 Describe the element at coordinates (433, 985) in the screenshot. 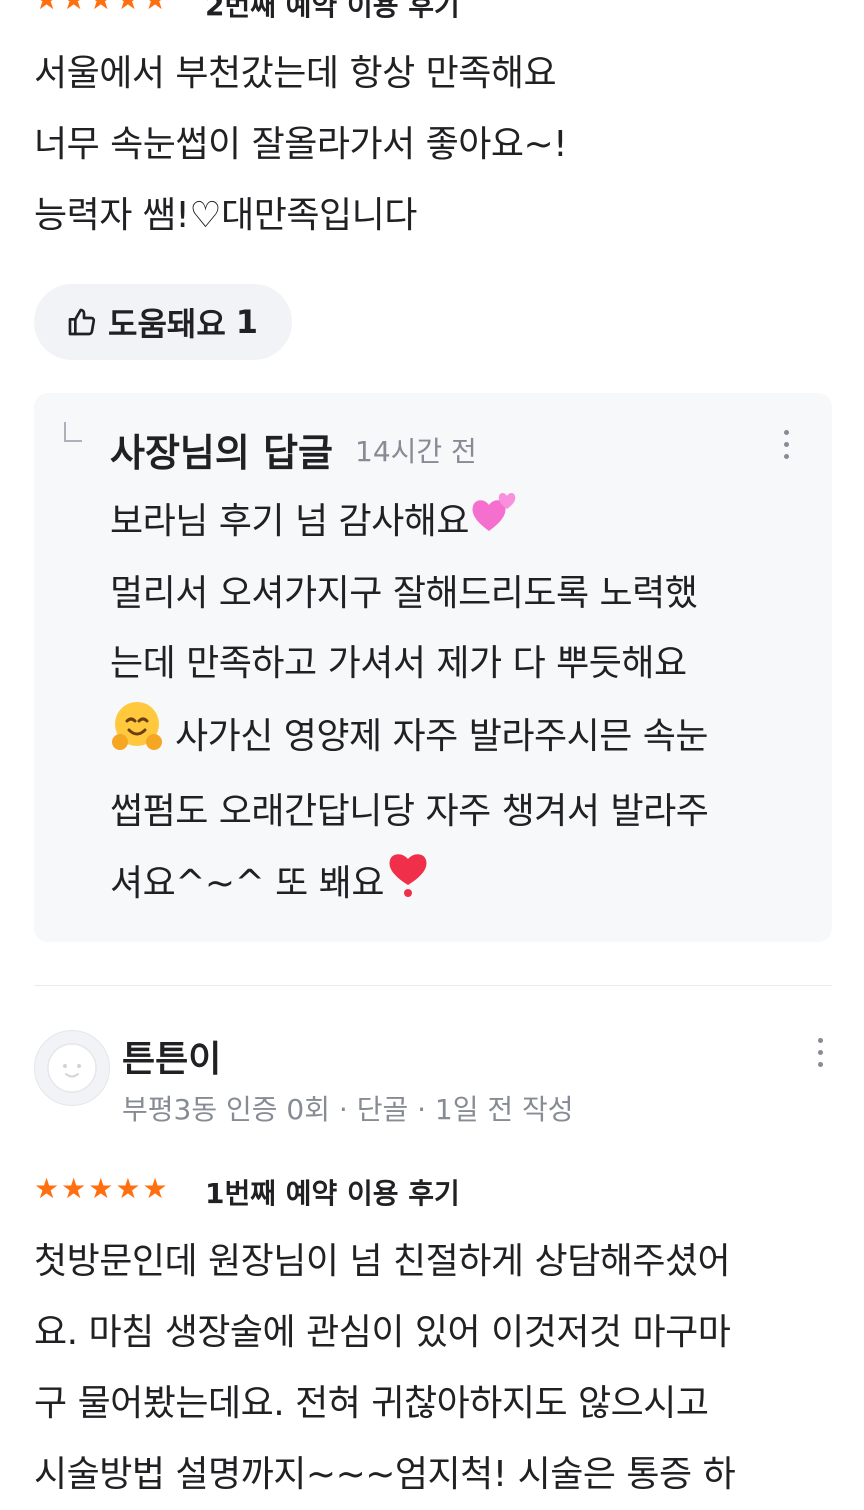

I see `review-divider` at that location.